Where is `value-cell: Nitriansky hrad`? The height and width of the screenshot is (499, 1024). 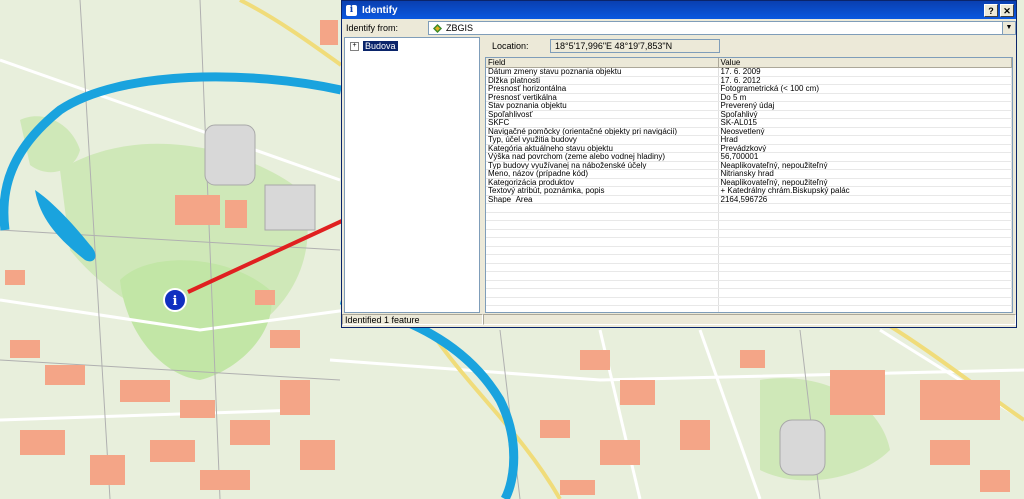 value-cell: Nitriansky hrad is located at coordinates (865, 174).